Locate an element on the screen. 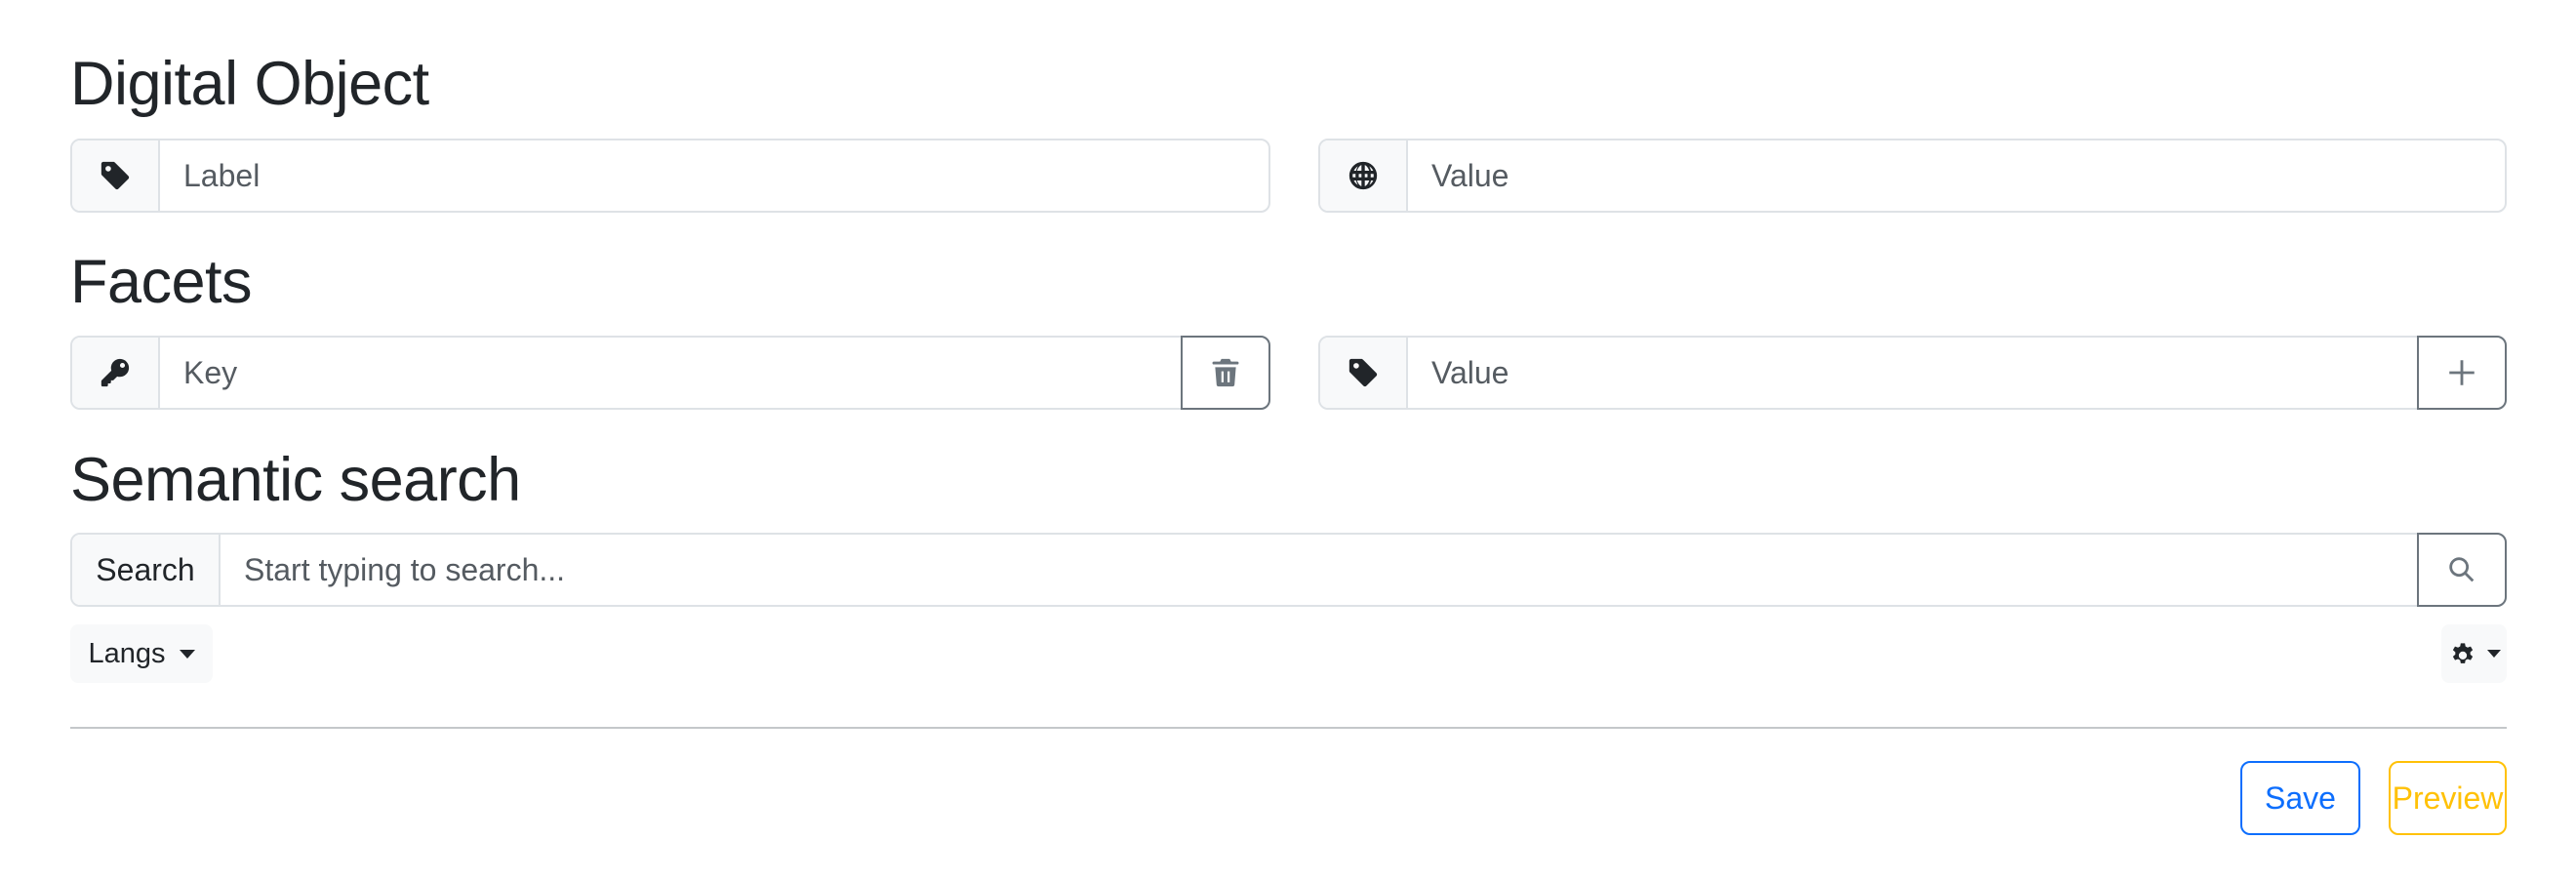 This screenshot has width=2576, height=880. divider is located at coordinates (1288, 728).